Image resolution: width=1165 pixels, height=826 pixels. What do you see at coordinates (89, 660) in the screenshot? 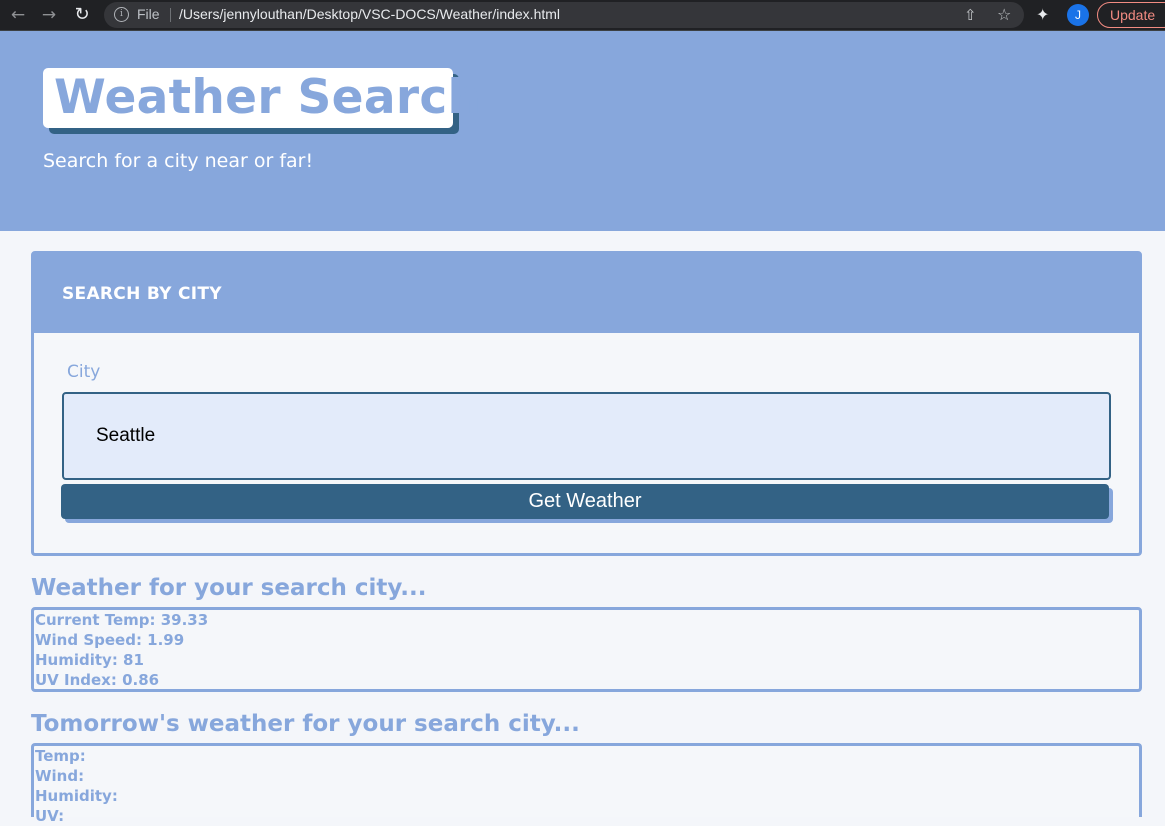
I see `current-humidity: Humidity: 81` at bounding box center [89, 660].